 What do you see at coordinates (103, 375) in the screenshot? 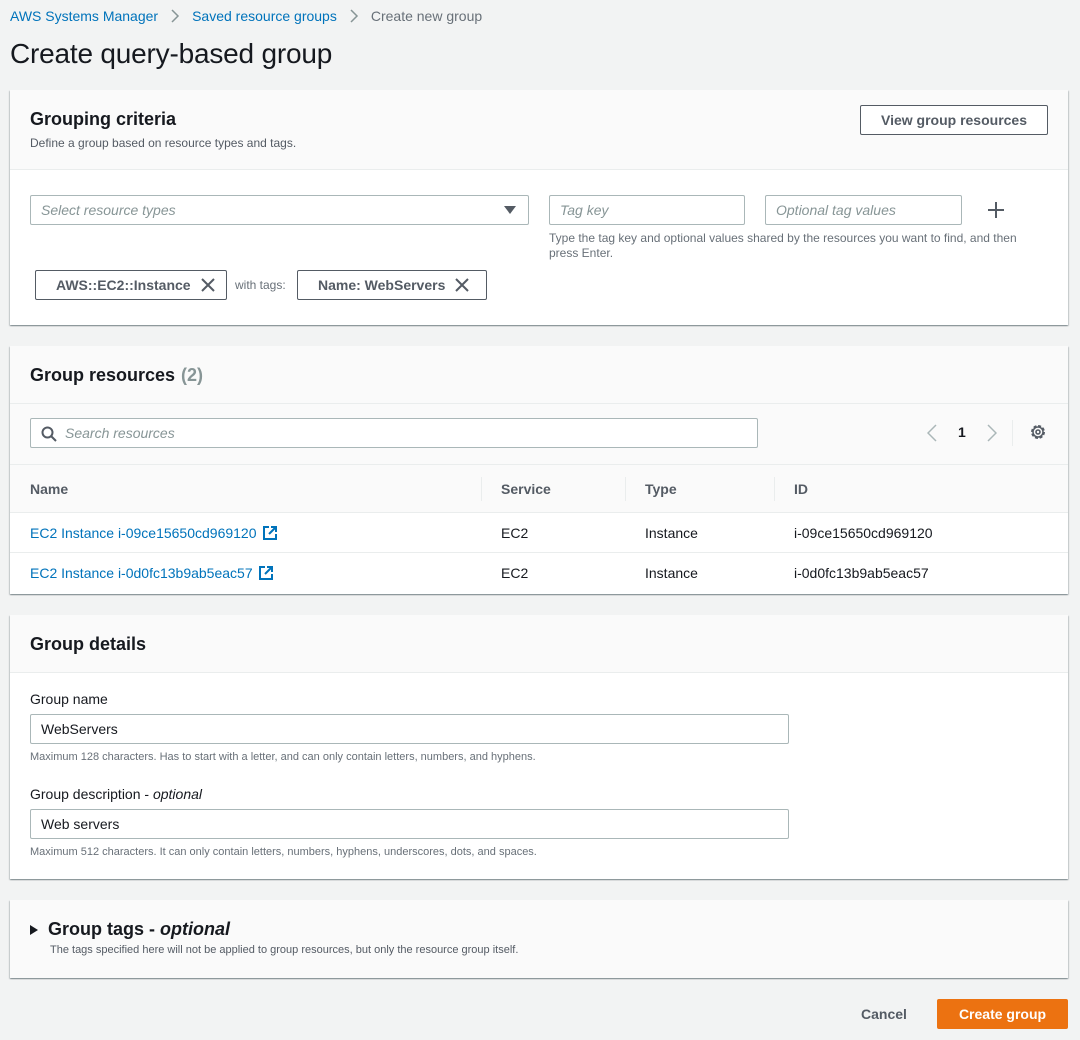
I see `group-resources-title: Group resources` at bounding box center [103, 375].